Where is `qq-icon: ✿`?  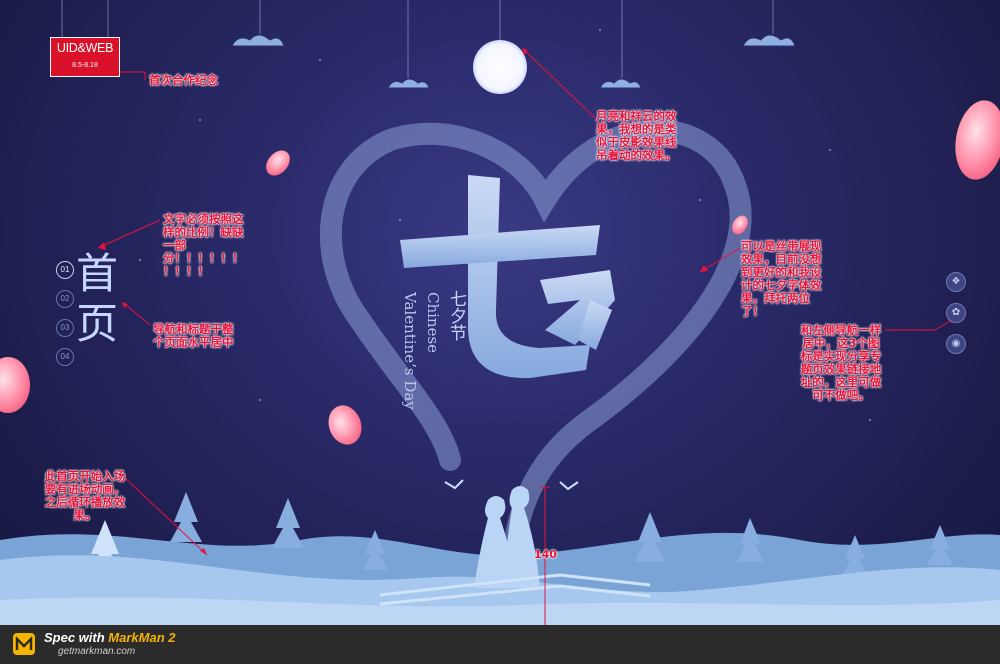
qq-icon: ✿ is located at coordinates (956, 312).